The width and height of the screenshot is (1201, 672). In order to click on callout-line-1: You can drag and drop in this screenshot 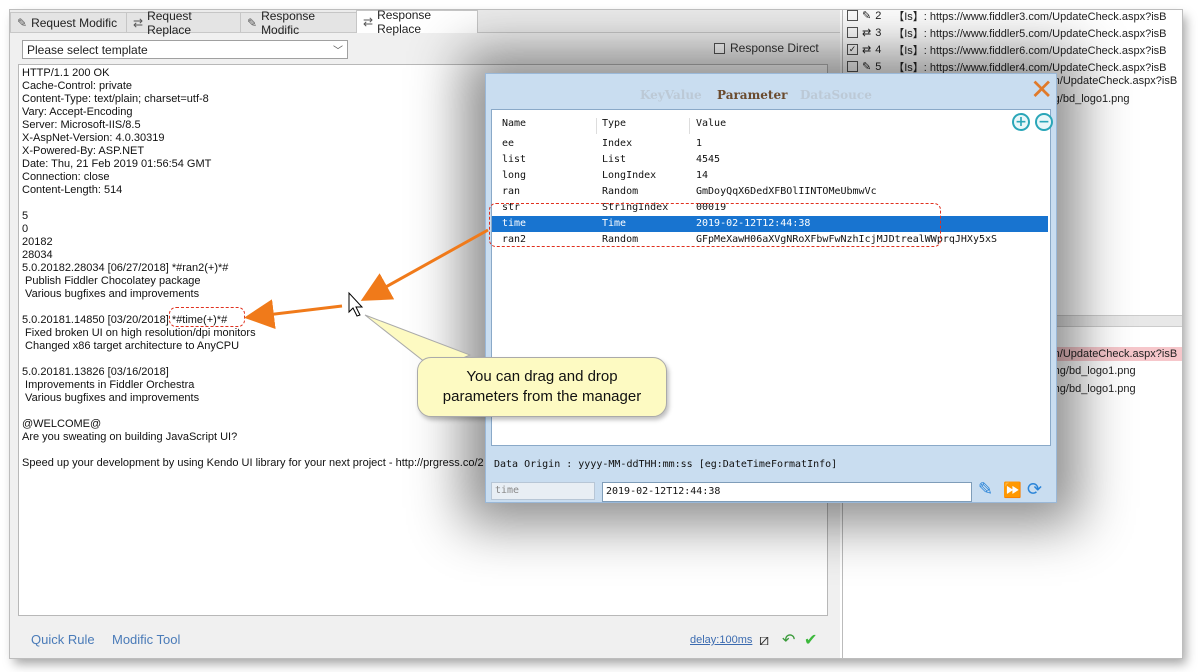, I will do `click(542, 376)`.